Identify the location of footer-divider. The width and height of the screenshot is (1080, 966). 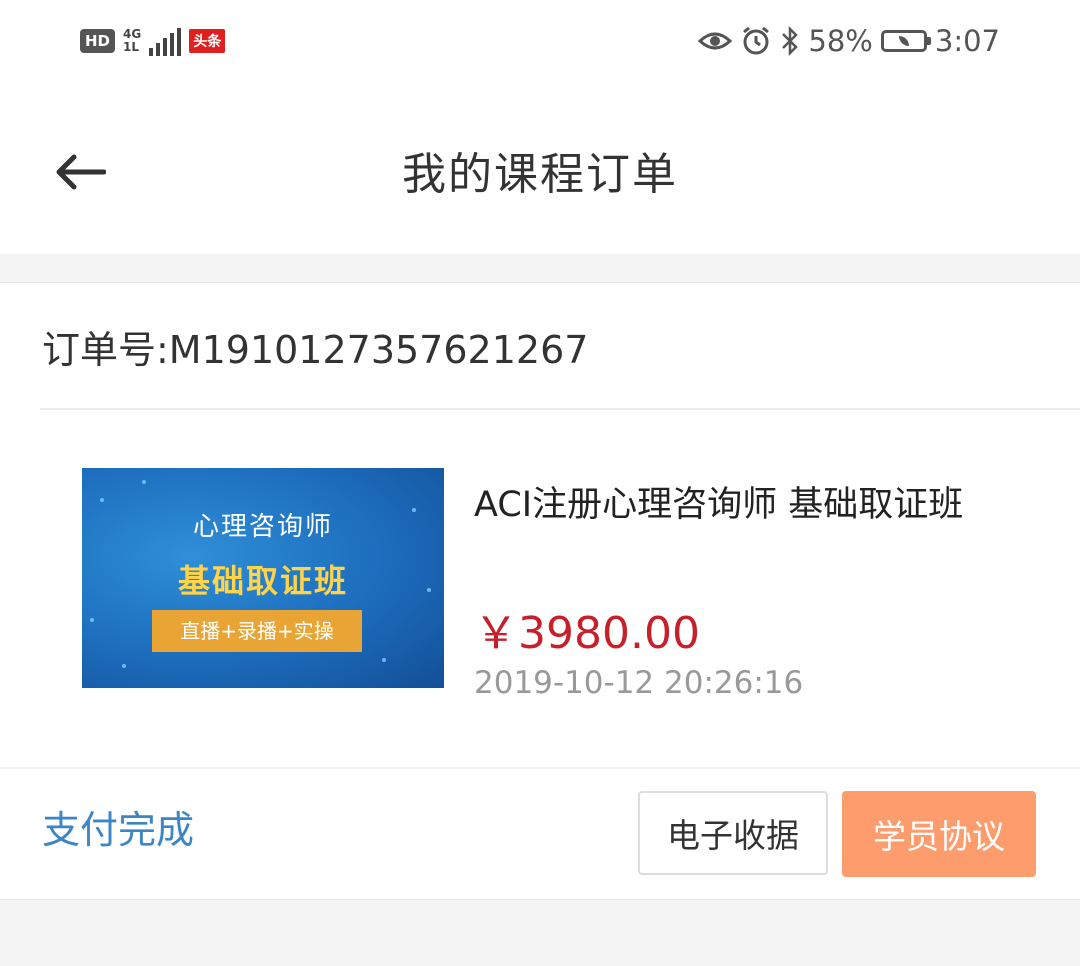
(540, 768).